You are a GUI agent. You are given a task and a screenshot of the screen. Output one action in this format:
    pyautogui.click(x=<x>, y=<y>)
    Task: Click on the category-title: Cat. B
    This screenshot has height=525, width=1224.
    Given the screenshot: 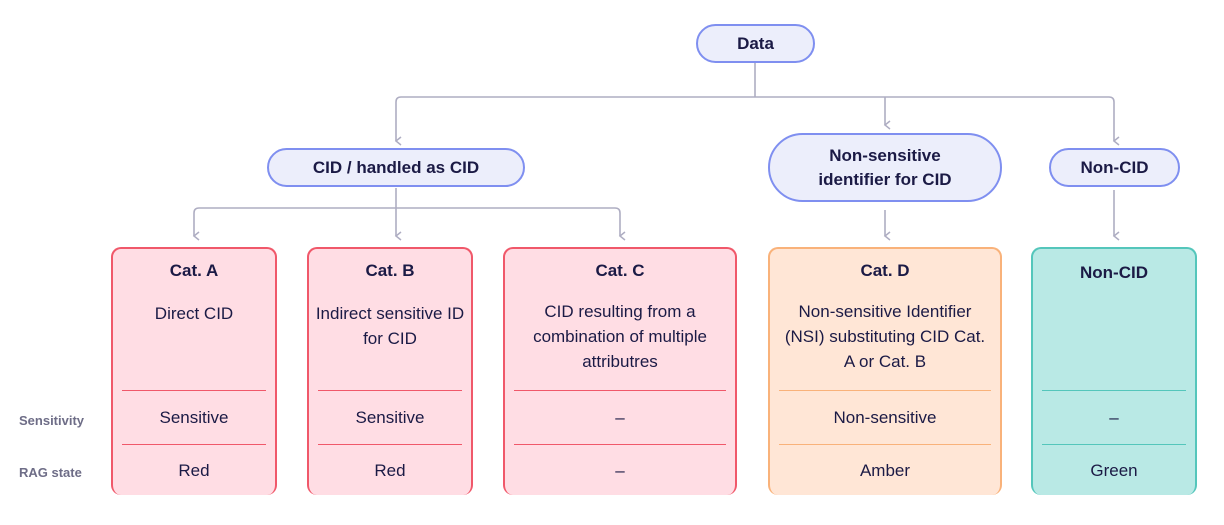 What is the action you would take?
    pyautogui.click(x=390, y=270)
    